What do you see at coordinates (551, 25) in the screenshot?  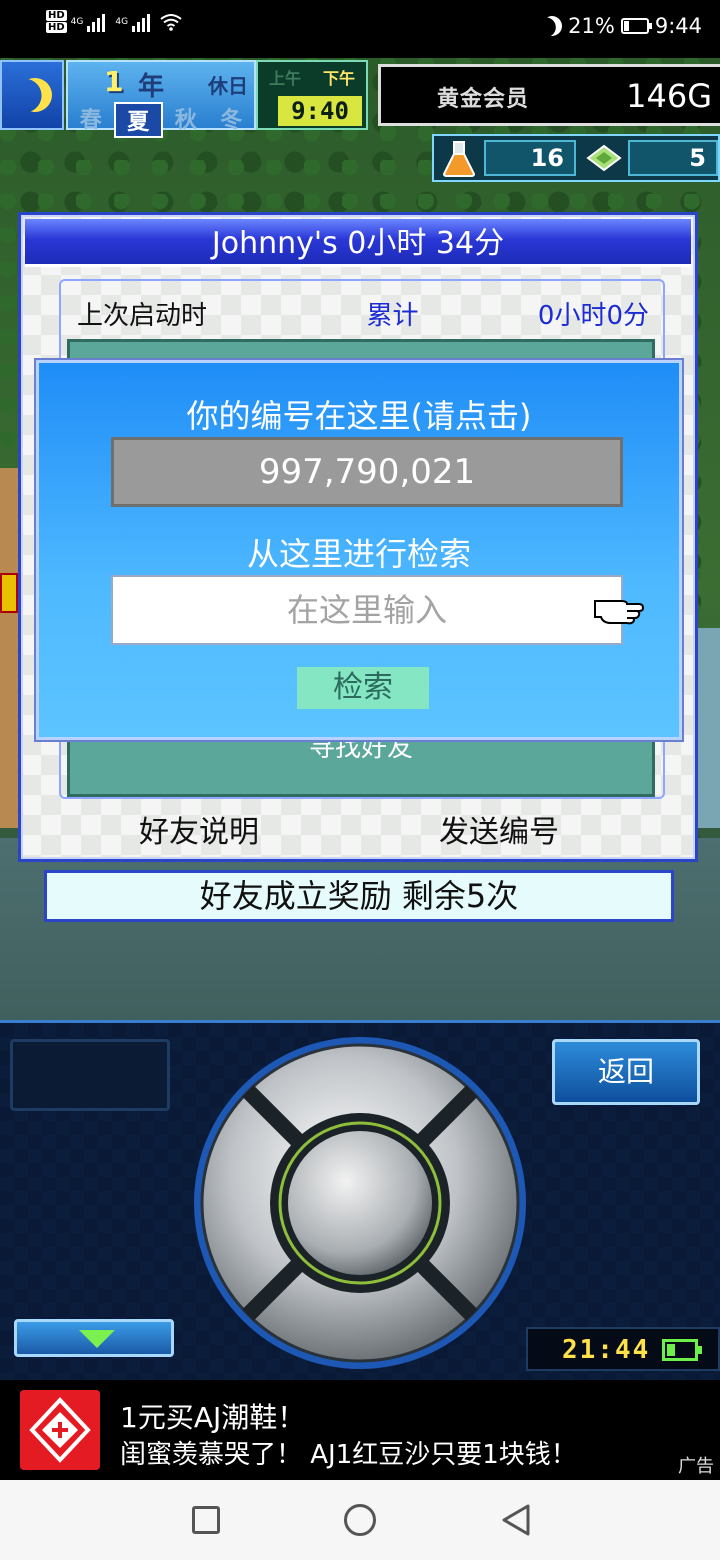 I see `moon-icon` at bounding box center [551, 25].